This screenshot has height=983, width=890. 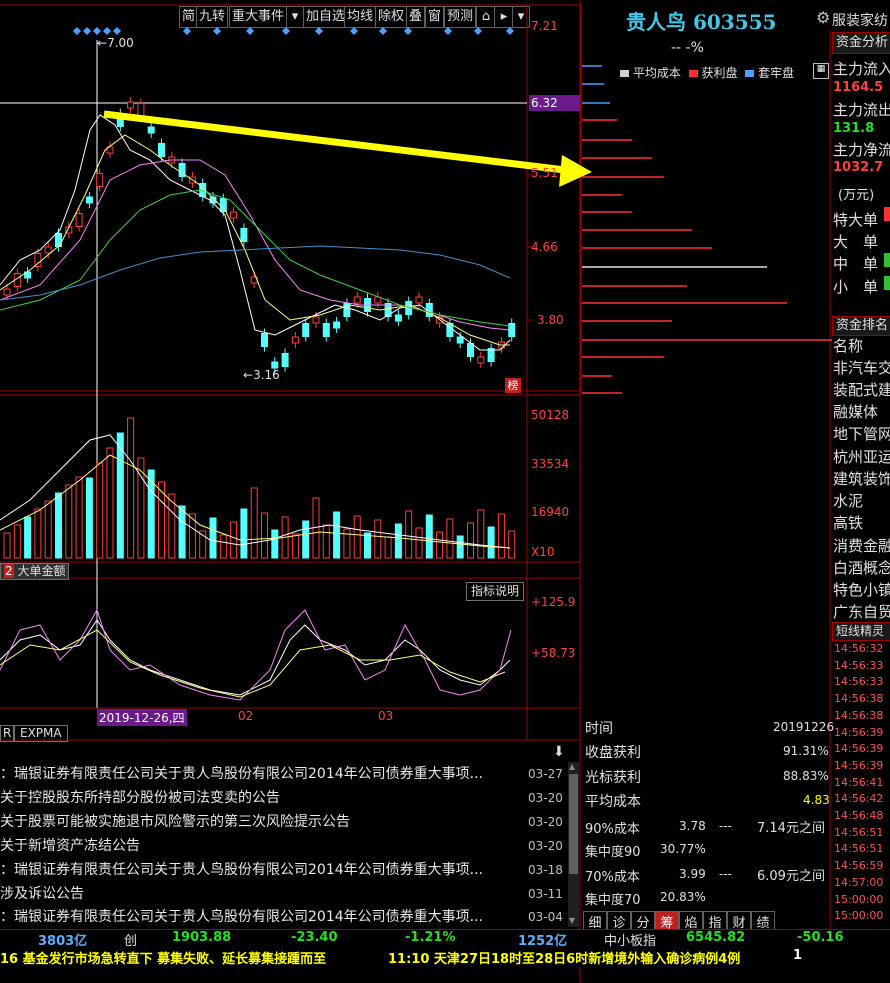 I want to click on tick-time: 14:56:41, so click(x=858, y=782).